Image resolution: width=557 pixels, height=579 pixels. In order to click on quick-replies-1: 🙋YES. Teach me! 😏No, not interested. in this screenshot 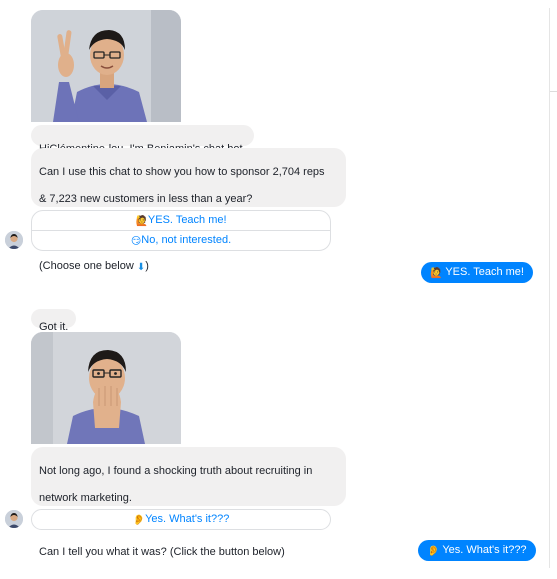, I will do `click(181, 230)`.